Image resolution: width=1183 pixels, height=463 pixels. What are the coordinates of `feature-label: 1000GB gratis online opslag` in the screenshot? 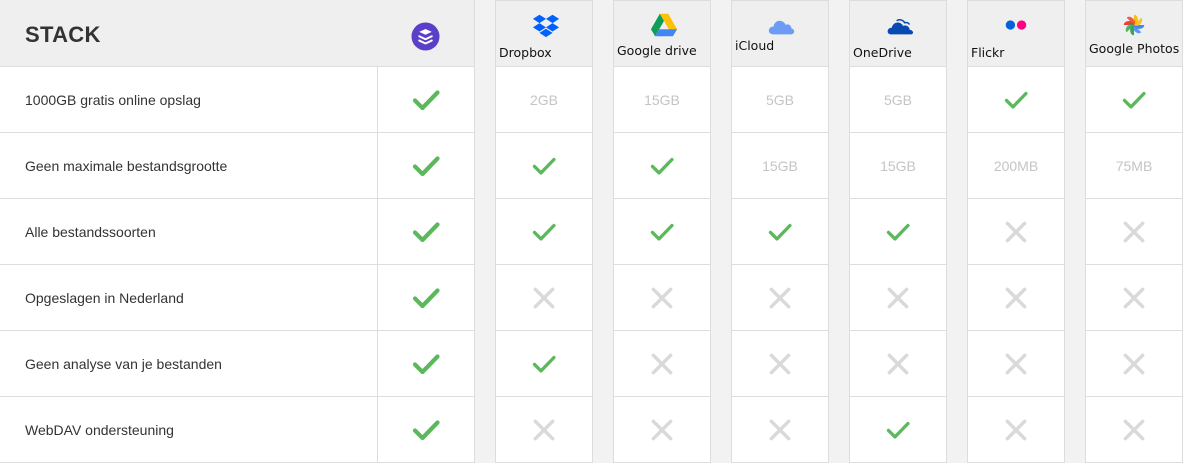 It's located at (113, 100).